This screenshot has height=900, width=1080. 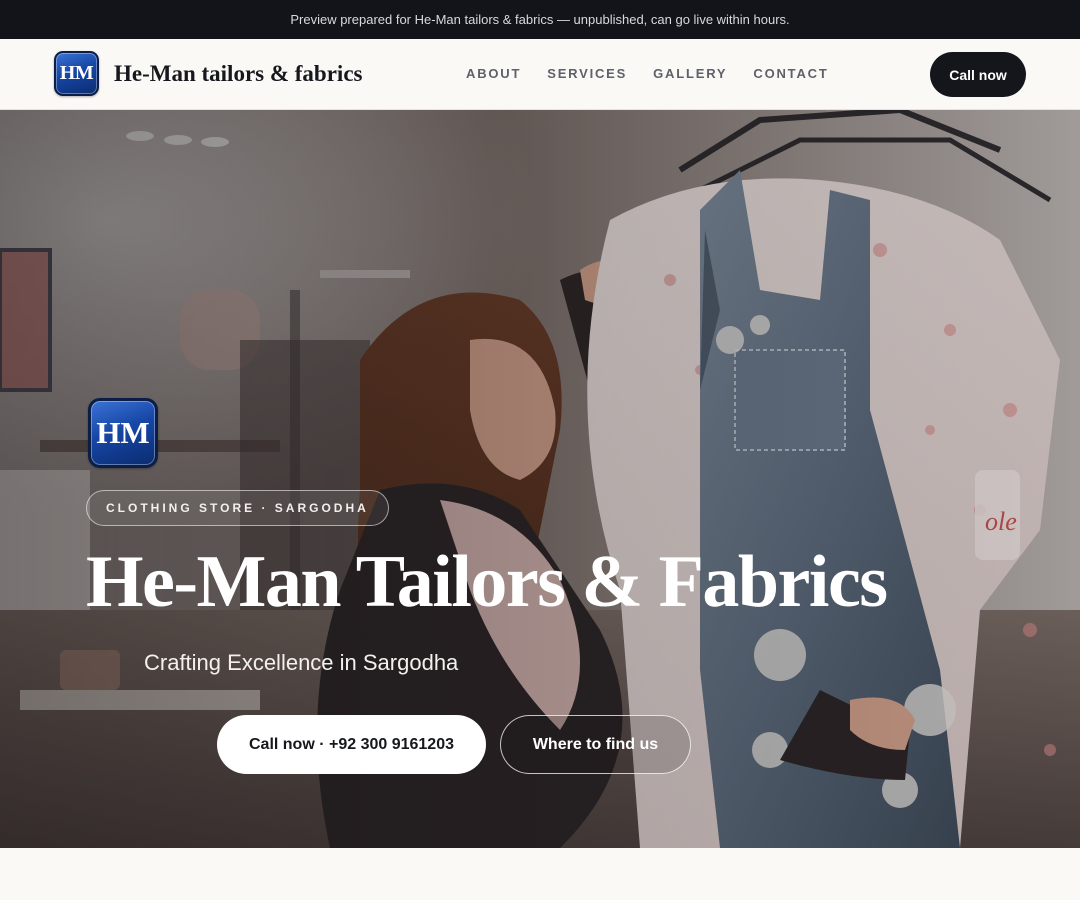 What do you see at coordinates (587, 73) in the screenshot?
I see `nav-link-services: SERVICES` at bounding box center [587, 73].